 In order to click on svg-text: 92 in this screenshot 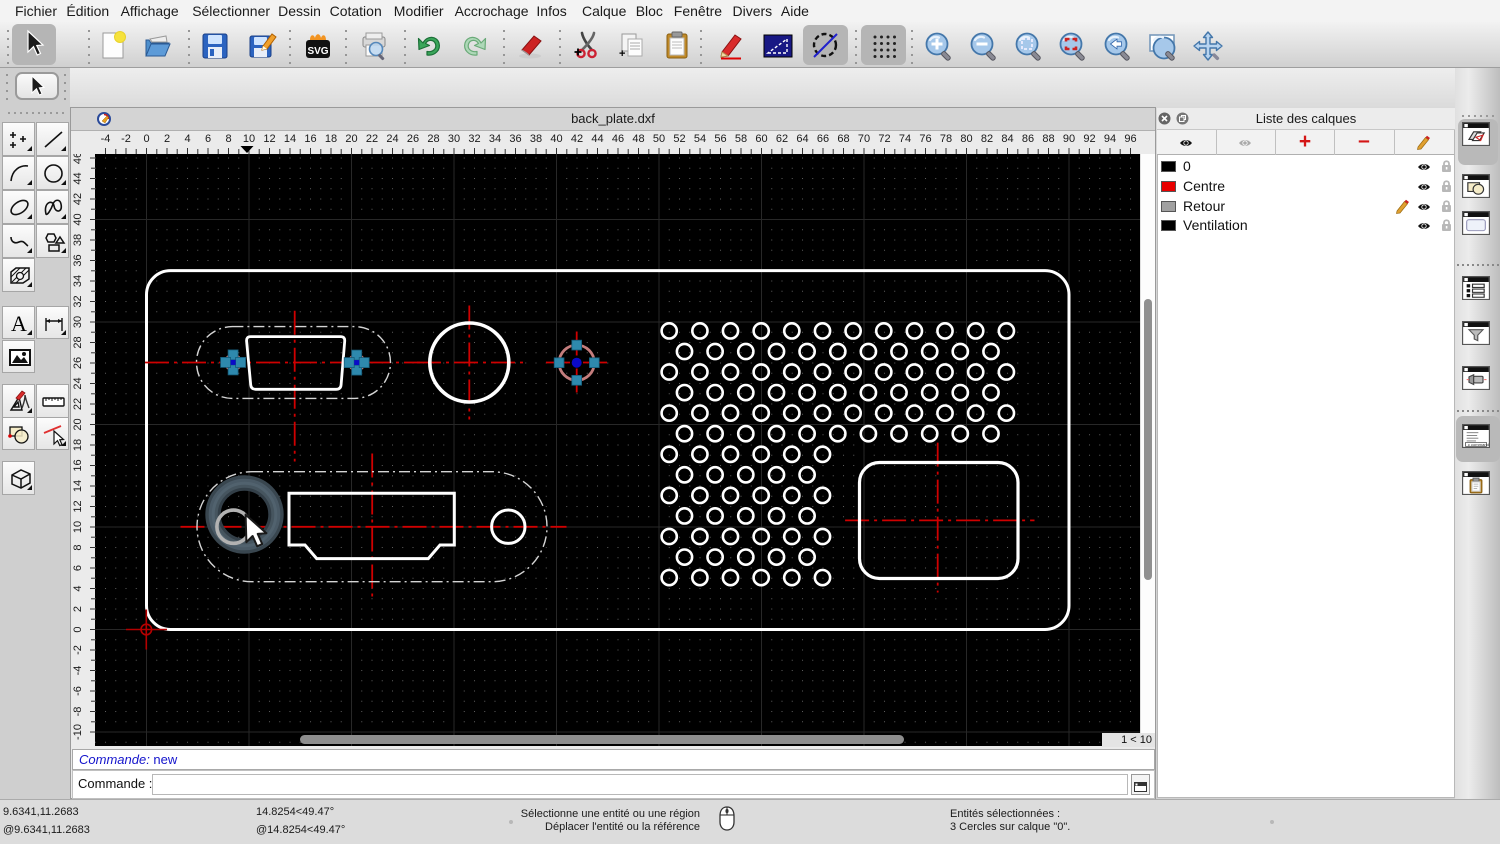, I will do `click(1089, 139)`.